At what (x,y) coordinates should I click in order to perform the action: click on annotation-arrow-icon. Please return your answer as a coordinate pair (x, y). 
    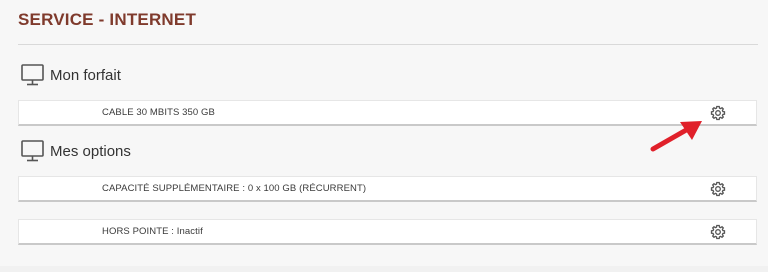
    Looking at the image, I should click on (676, 136).